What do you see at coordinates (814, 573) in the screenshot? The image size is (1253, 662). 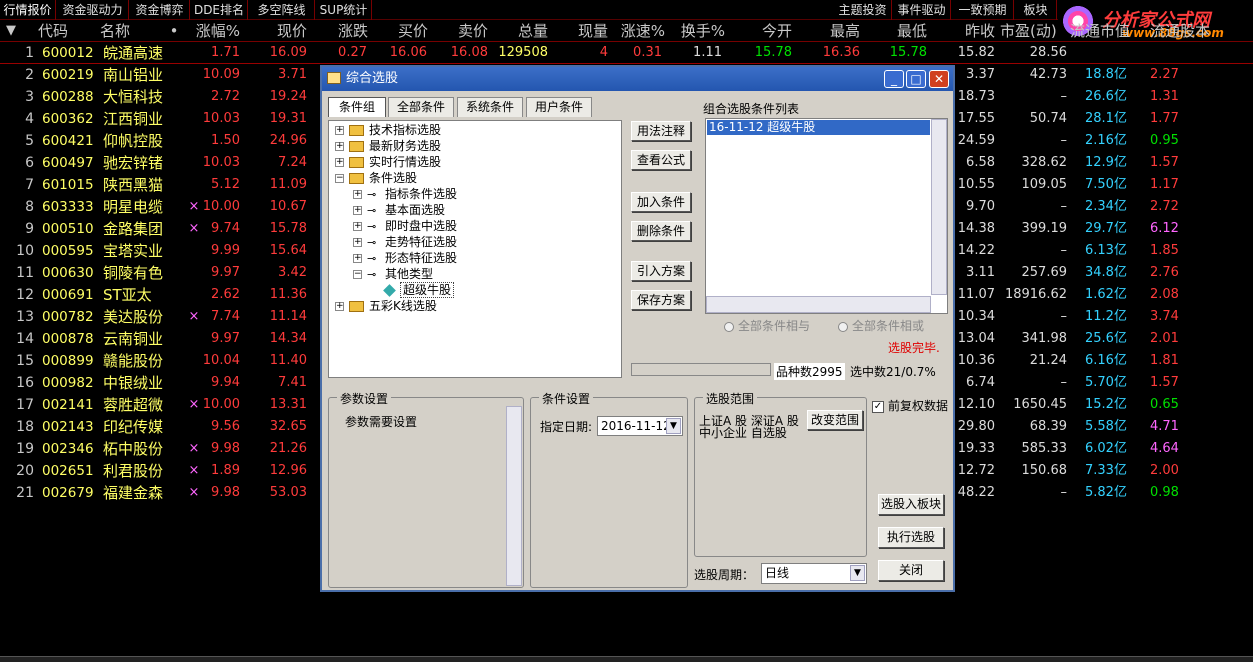 I see `period-select: 日线 ▼` at bounding box center [814, 573].